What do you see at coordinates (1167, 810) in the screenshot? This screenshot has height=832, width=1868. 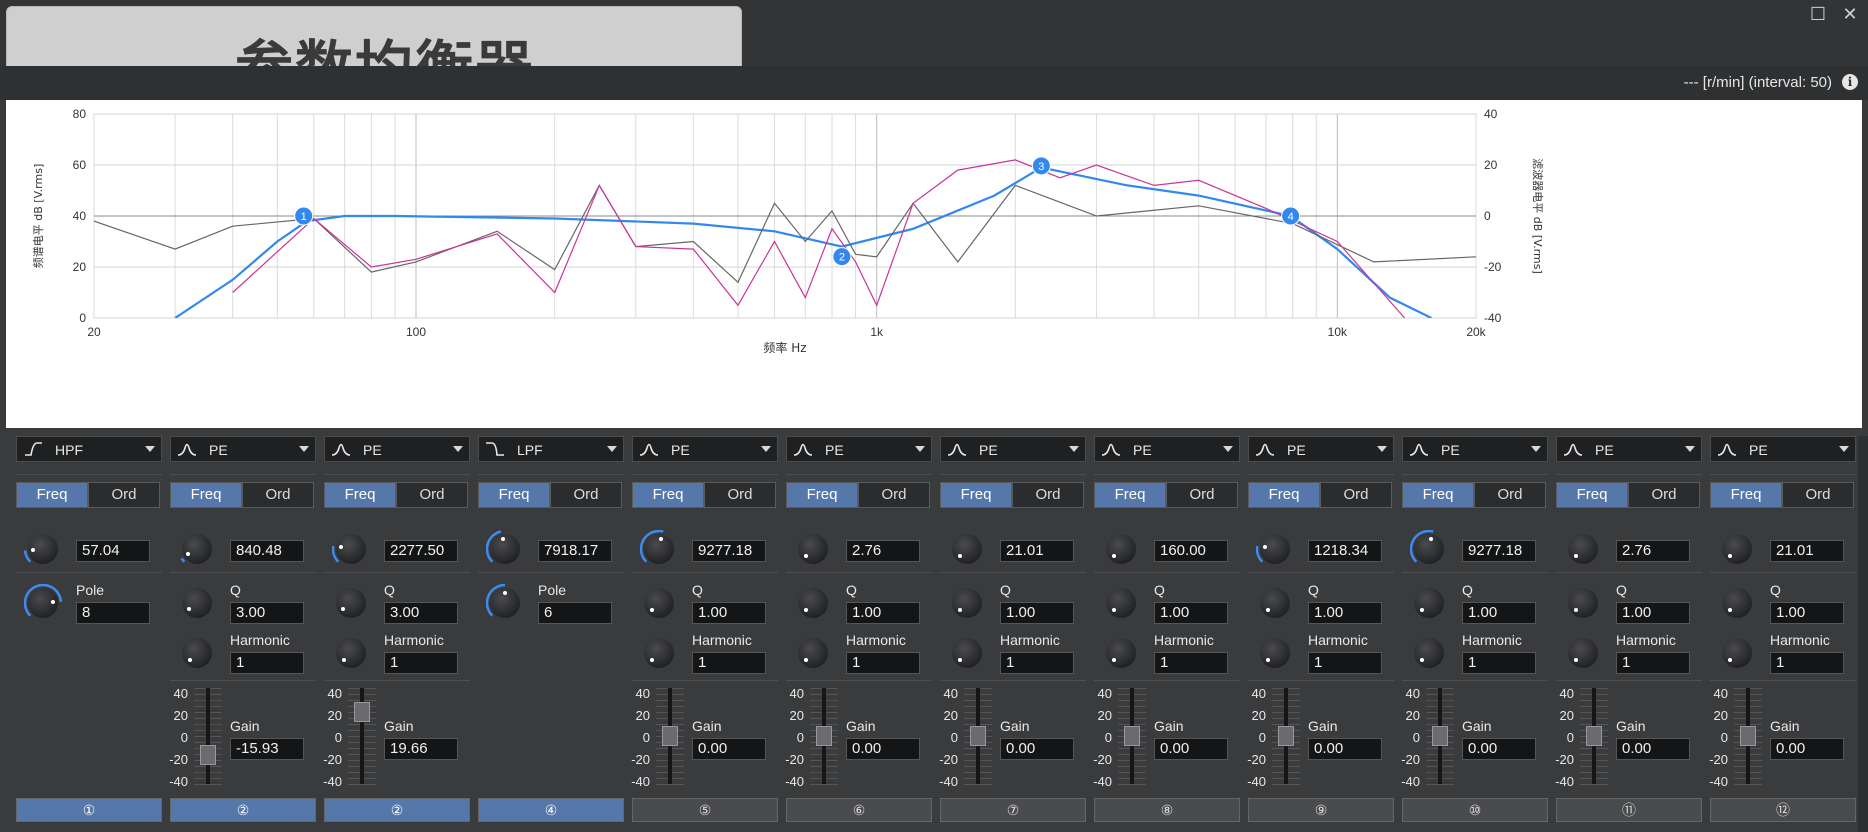 I see `channel-toggle-button: ⑧` at bounding box center [1167, 810].